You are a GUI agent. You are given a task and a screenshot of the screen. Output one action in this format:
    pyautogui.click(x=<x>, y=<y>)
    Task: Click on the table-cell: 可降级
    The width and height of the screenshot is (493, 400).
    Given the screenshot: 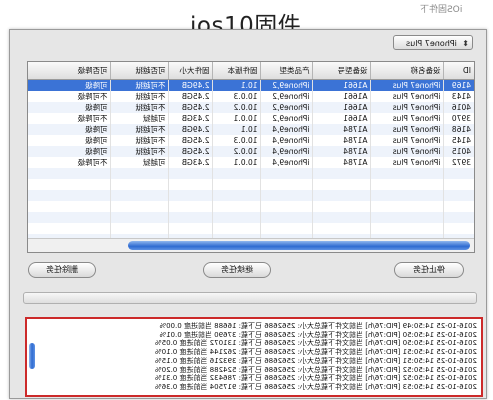 What is the action you would take?
    pyautogui.click(x=69, y=85)
    